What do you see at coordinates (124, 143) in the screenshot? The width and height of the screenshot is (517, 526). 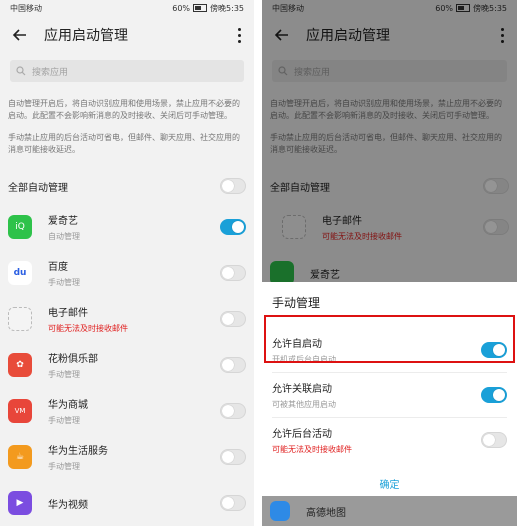 I see `description-manual: 手动禁止应用的后台活动可省电，但邮件、聊天应用、社交应用的消息可能接收延迟。` at bounding box center [124, 143].